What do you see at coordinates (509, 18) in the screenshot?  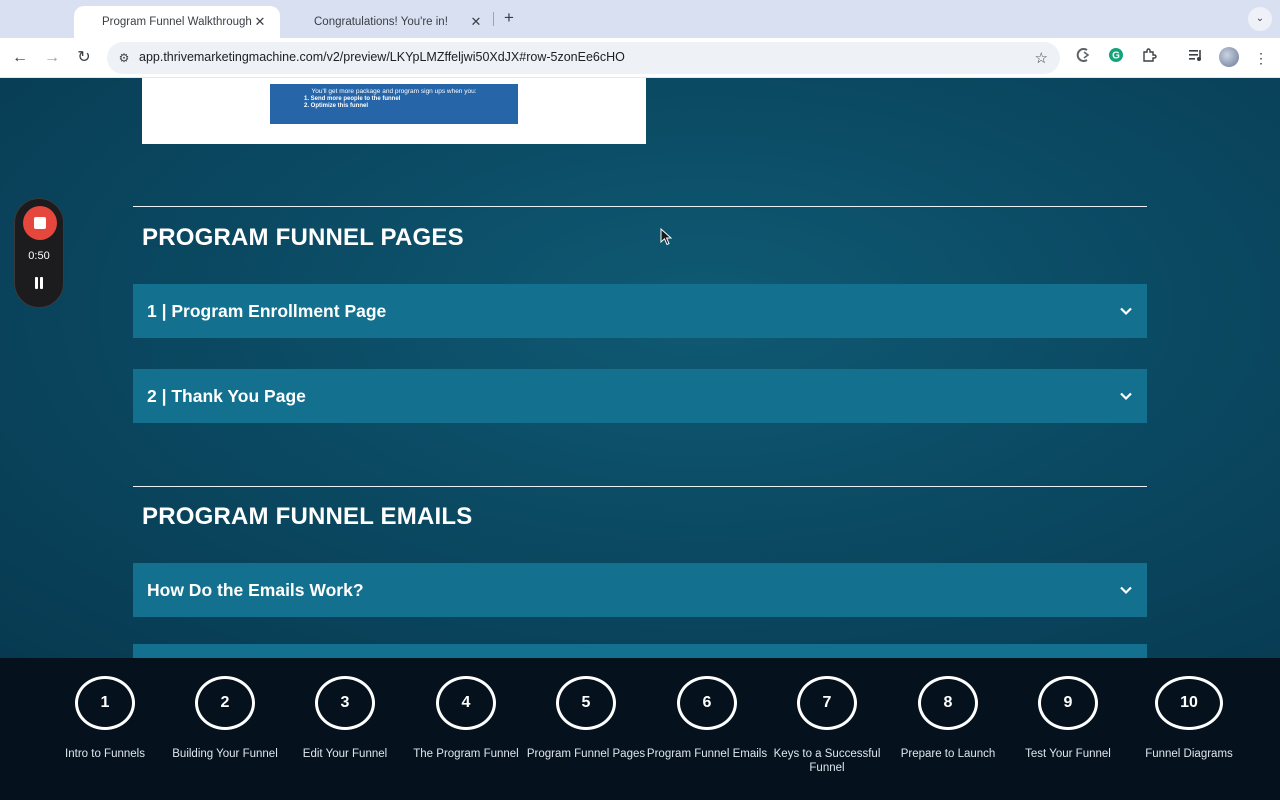 I see `new-tab-icon: +` at bounding box center [509, 18].